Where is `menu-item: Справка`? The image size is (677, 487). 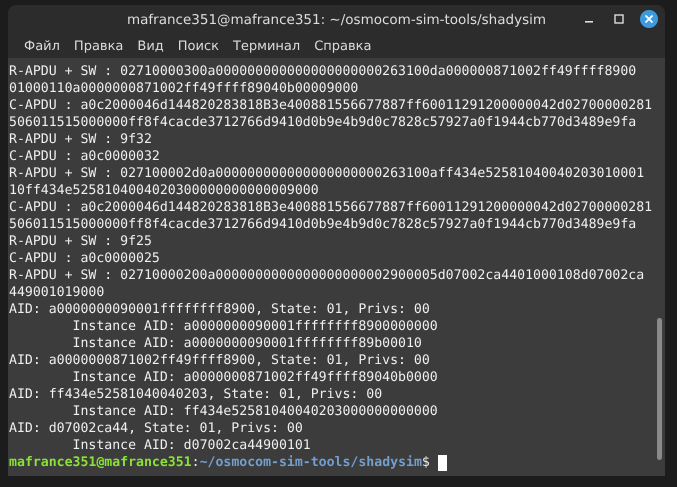
menu-item: Справка is located at coordinates (343, 46).